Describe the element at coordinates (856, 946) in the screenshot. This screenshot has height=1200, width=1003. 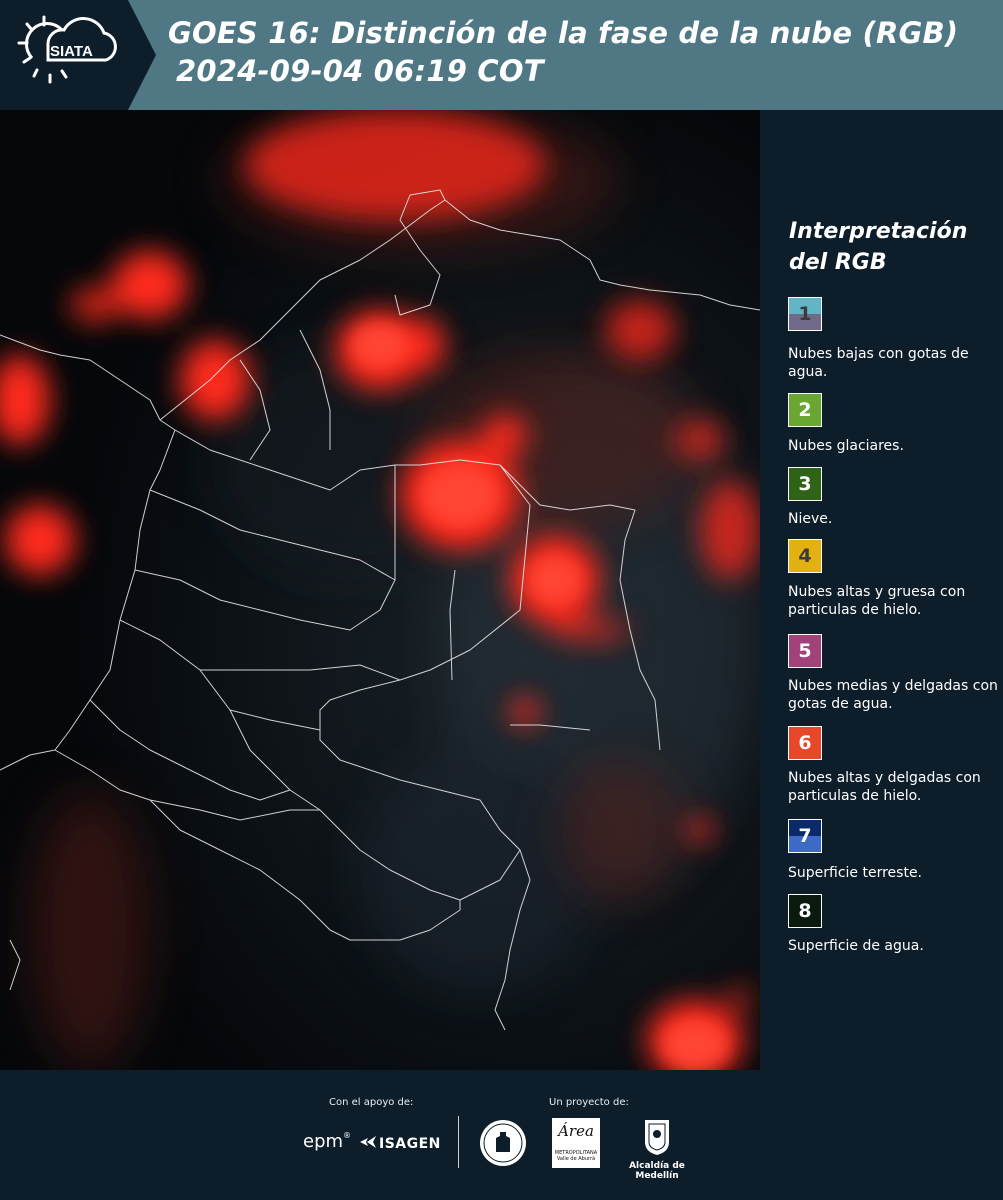
I see `legend-label-8: Superficie de agua.` at that location.